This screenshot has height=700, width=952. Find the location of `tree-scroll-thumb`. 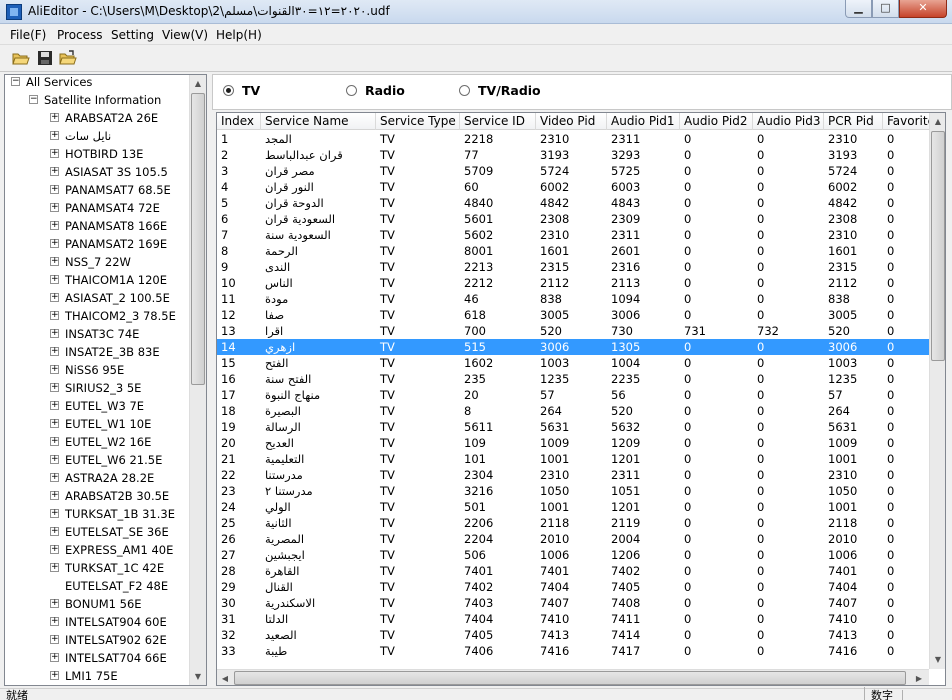

tree-scroll-thumb is located at coordinates (198, 239).